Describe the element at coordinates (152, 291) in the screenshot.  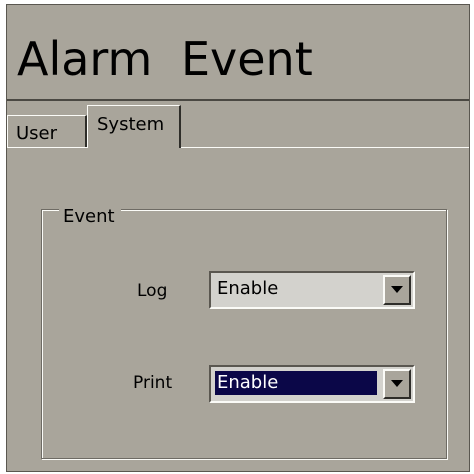
I see `log-label: Log` at that location.